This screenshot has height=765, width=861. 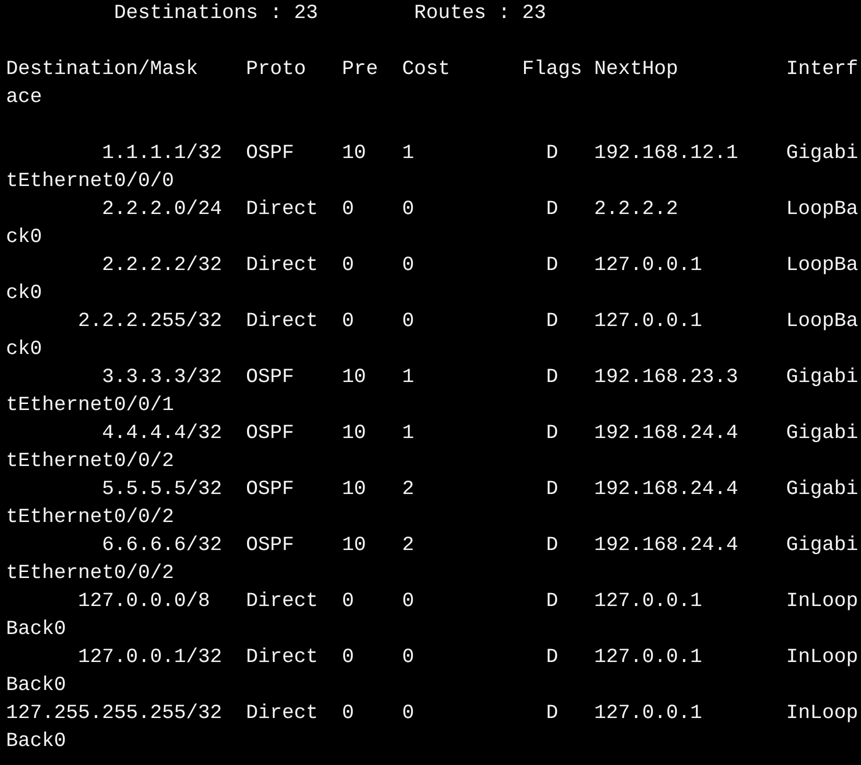 What do you see at coordinates (432, 714) in the screenshot?
I see `terminal-line: 127.255.255.255/32 Direct 0 0 D 127.0.0.1 InLoop` at bounding box center [432, 714].